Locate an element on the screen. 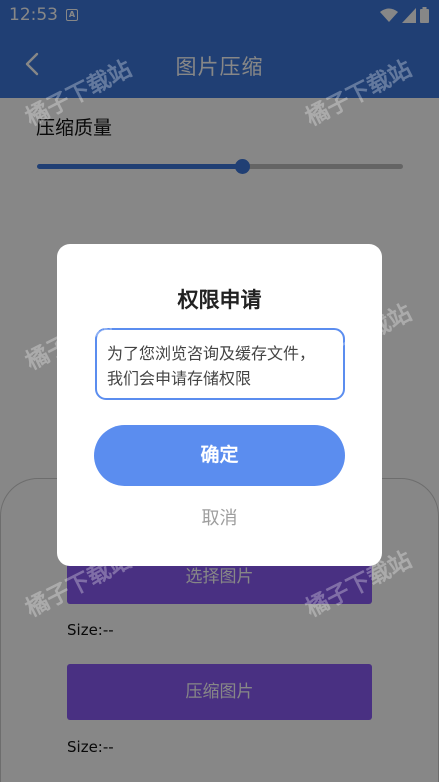 The height and width of the screenshot is (782, 439). dialog-title: 权限申请 is located at coordinates (219, 300).